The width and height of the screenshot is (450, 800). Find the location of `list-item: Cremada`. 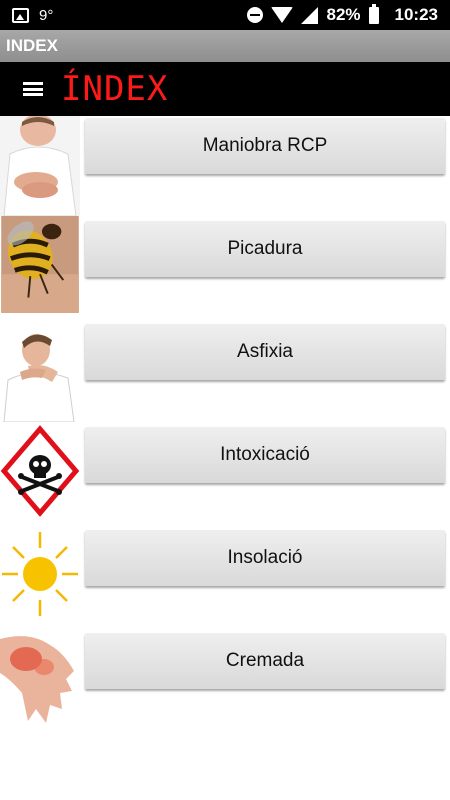

list-item: Cremada is located at coordinates (225, 682).